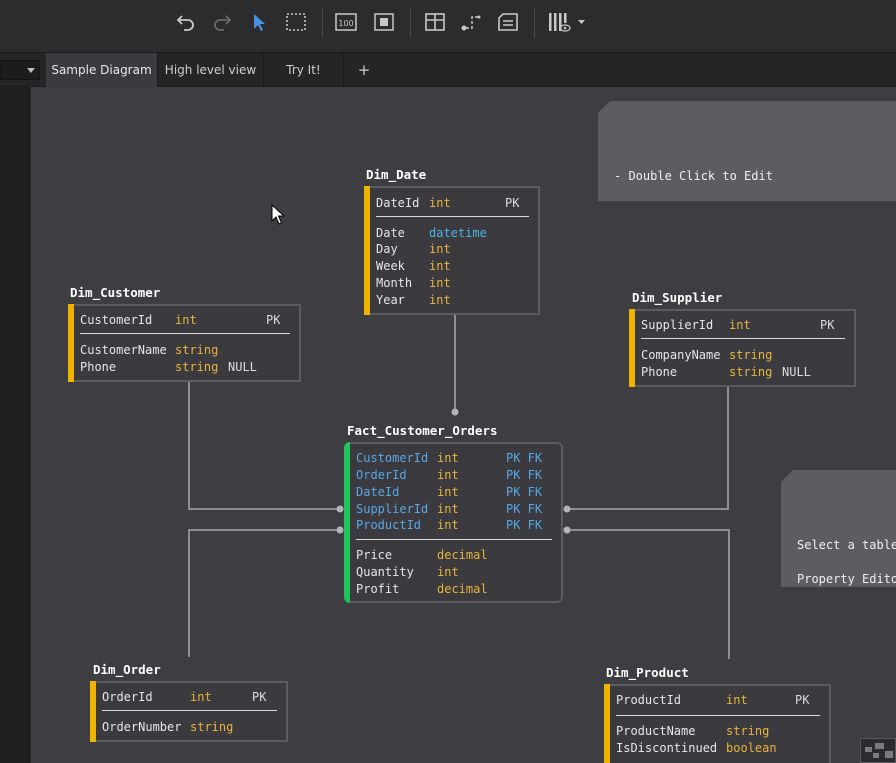  I want to click on table-row: OrderId int PK, so click(189, 697).